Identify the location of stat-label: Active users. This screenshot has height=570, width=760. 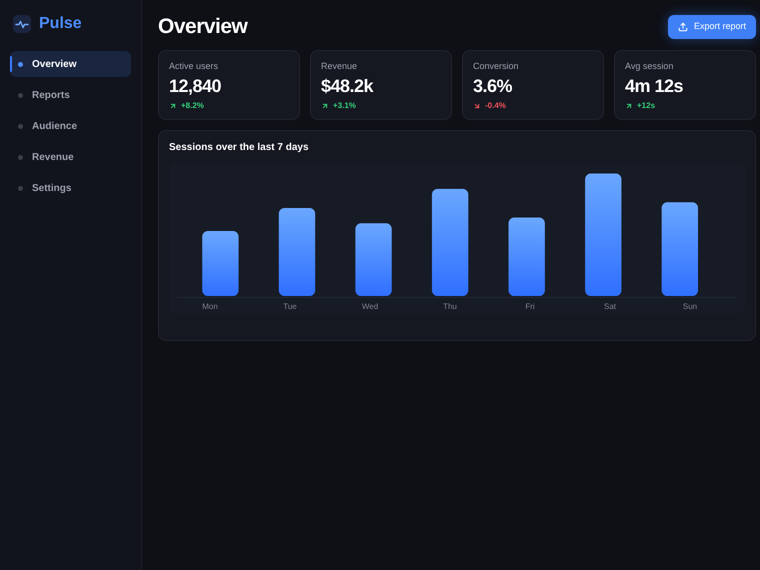
(194, 66).